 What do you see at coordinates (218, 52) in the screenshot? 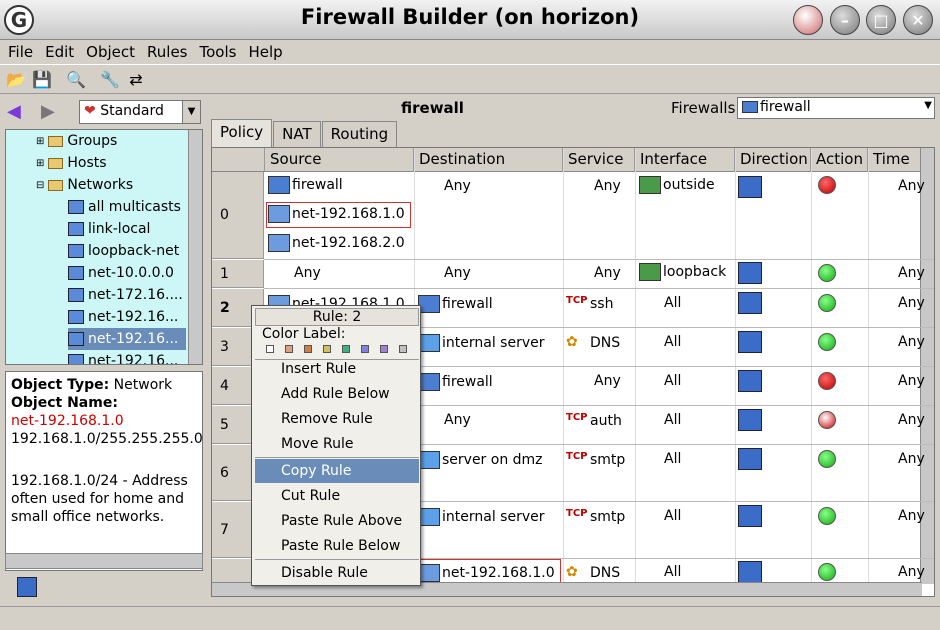
I see `menu-tools: Tools` at bounding box center [218, 52].